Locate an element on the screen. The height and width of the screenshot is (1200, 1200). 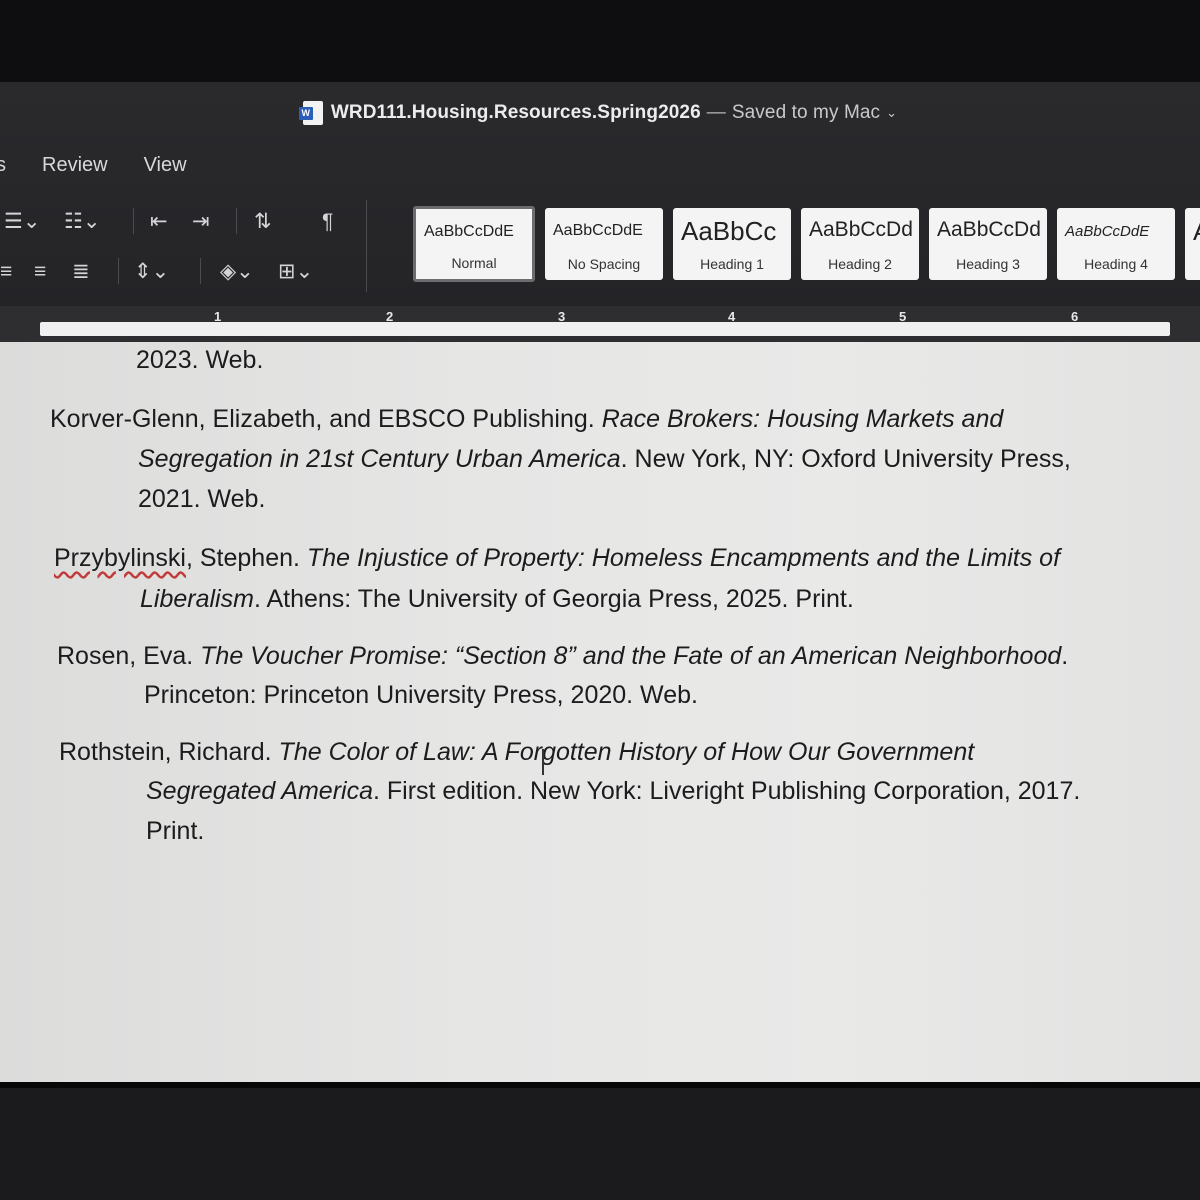
increase-indent-icon: ⇥ is located at coordinates (201, 222).